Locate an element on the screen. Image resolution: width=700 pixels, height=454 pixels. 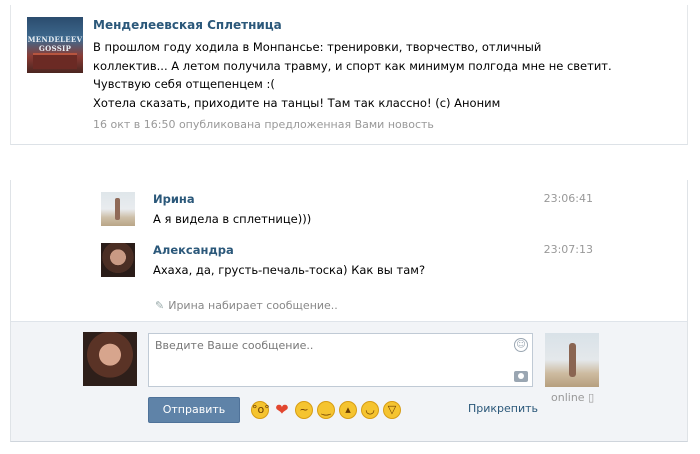
message-time: 23:06:41 is located at coordinates (568, 198).